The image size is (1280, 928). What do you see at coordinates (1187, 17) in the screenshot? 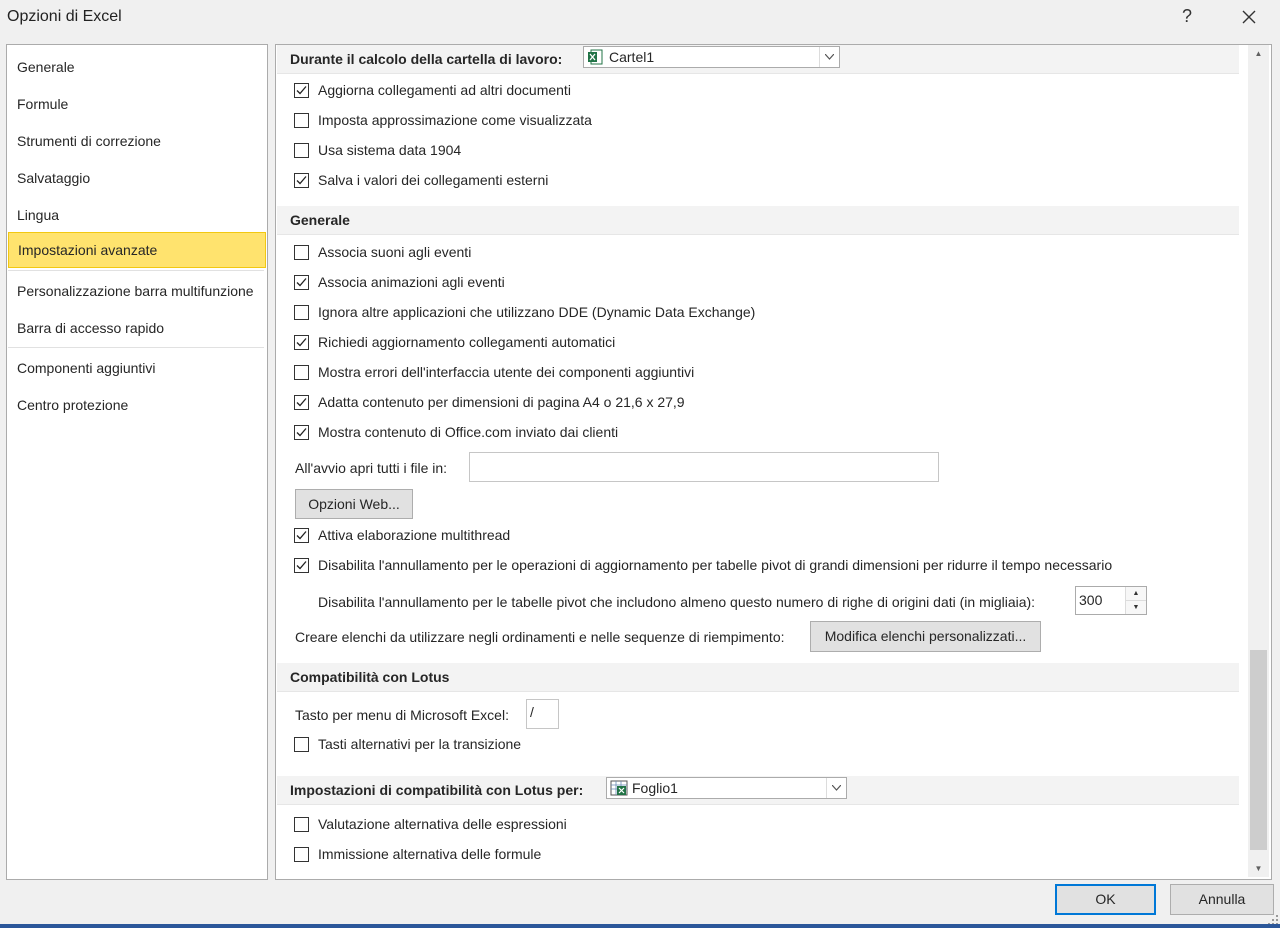
I see `help-button: ?` at bounding box center [1187, 17].